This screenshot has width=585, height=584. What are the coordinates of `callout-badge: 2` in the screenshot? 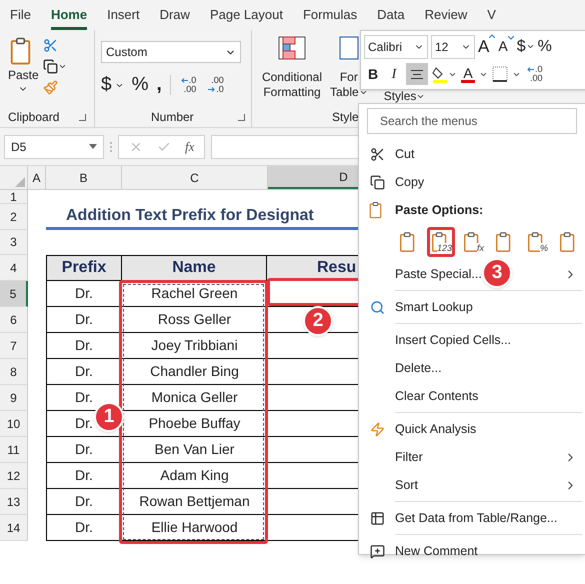 It's located at (318, 321).